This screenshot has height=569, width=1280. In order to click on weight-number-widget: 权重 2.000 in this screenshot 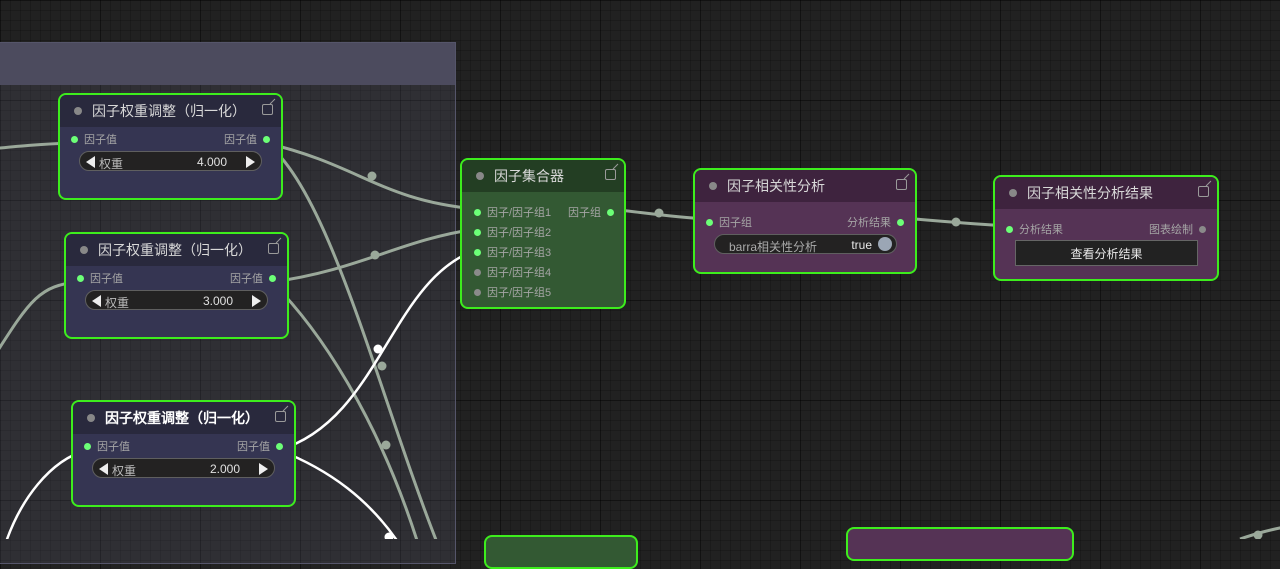, I will do `click(183, 468)`.